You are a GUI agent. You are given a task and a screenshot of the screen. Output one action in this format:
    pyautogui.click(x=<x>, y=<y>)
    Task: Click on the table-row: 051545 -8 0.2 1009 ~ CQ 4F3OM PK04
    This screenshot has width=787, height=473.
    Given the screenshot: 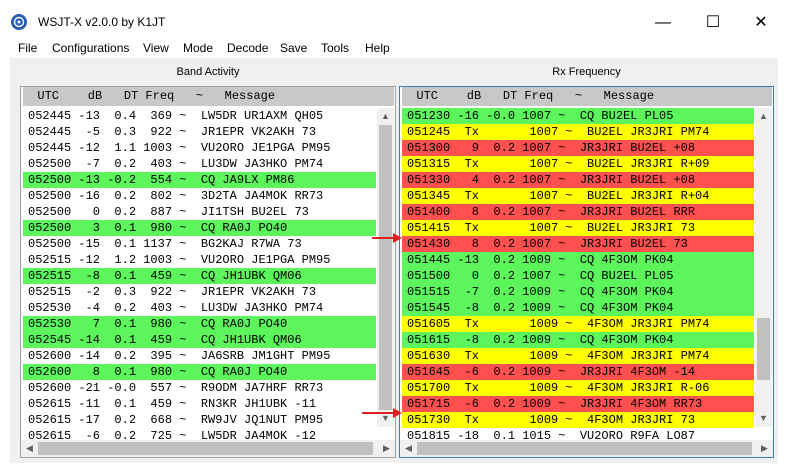 What is the action you would take?
    pyautogui.click(x=578, y=308)
    